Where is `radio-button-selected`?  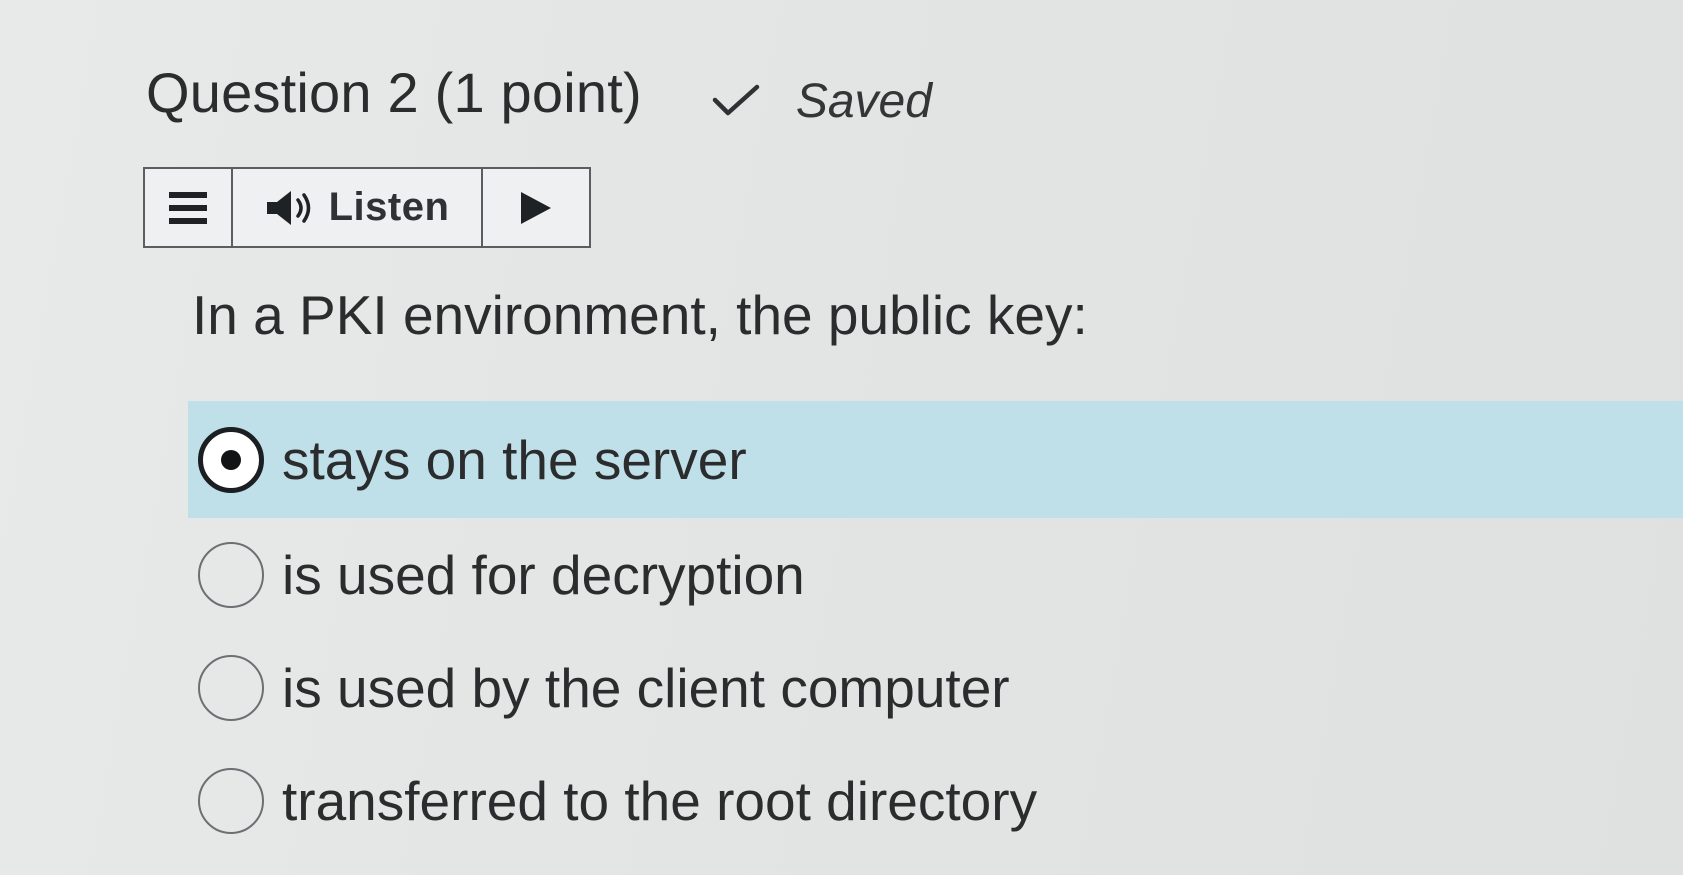
radio-button-selected is located at coordinates (231, 459).